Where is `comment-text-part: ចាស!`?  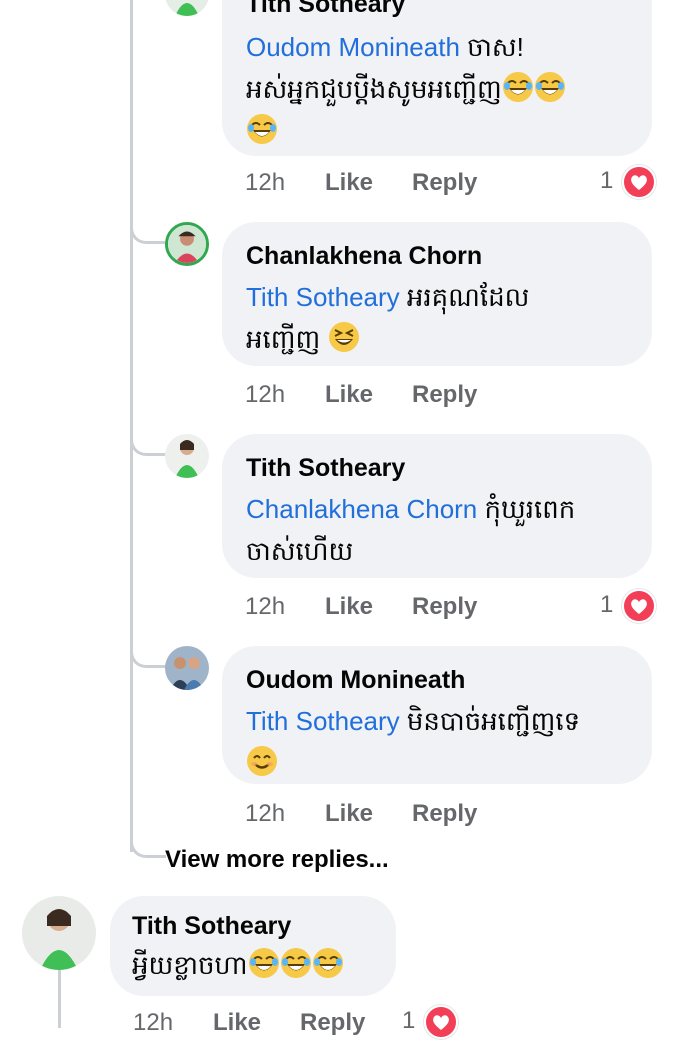 comment-text-part: ចាស! is located at coordinates (491, 47).